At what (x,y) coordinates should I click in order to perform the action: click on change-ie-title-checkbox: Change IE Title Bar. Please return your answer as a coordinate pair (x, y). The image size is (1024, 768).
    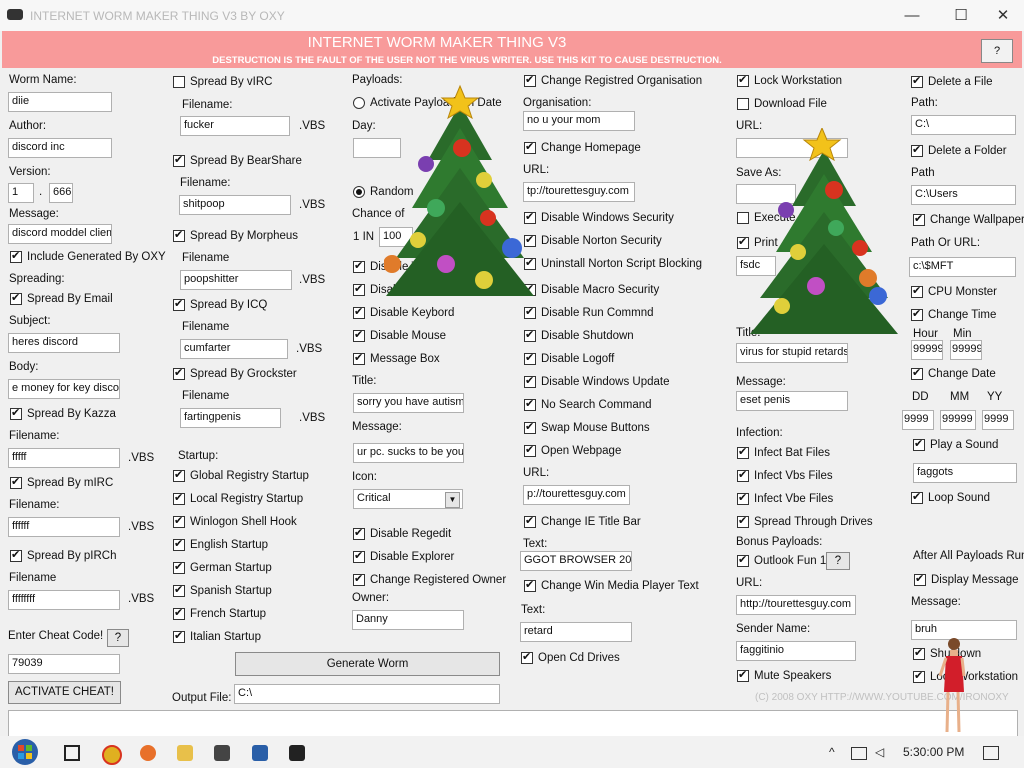
    Looking at the image, I should click on (582, 522).